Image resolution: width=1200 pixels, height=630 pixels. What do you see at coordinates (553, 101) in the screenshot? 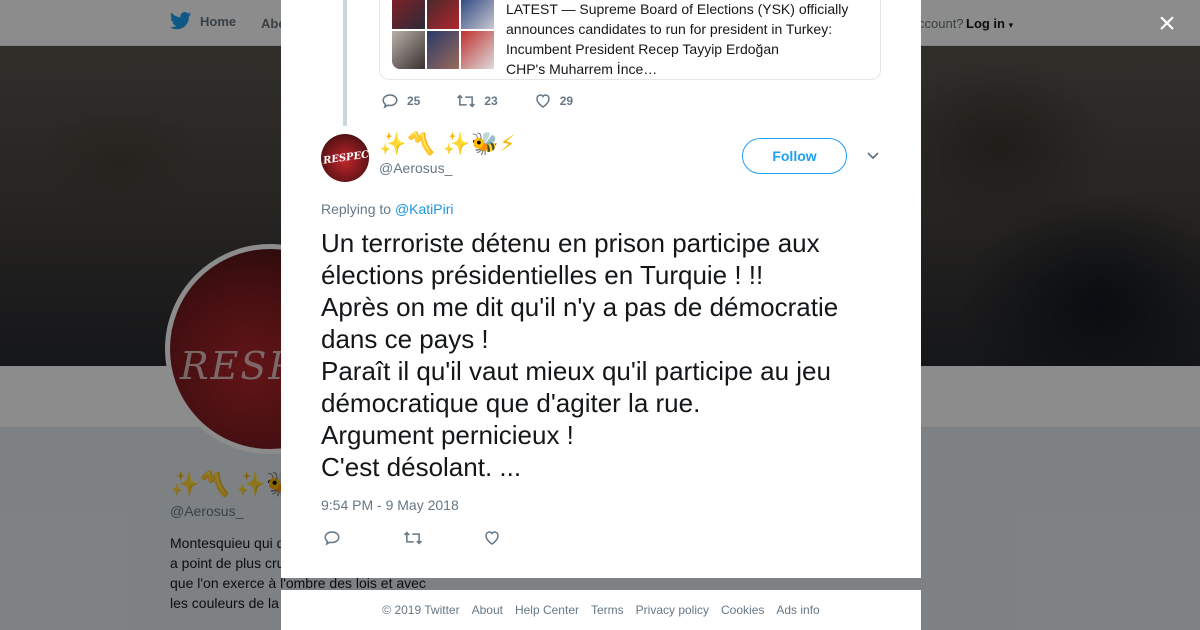
I see `like-button: 29` at bounding box center [553, 101].